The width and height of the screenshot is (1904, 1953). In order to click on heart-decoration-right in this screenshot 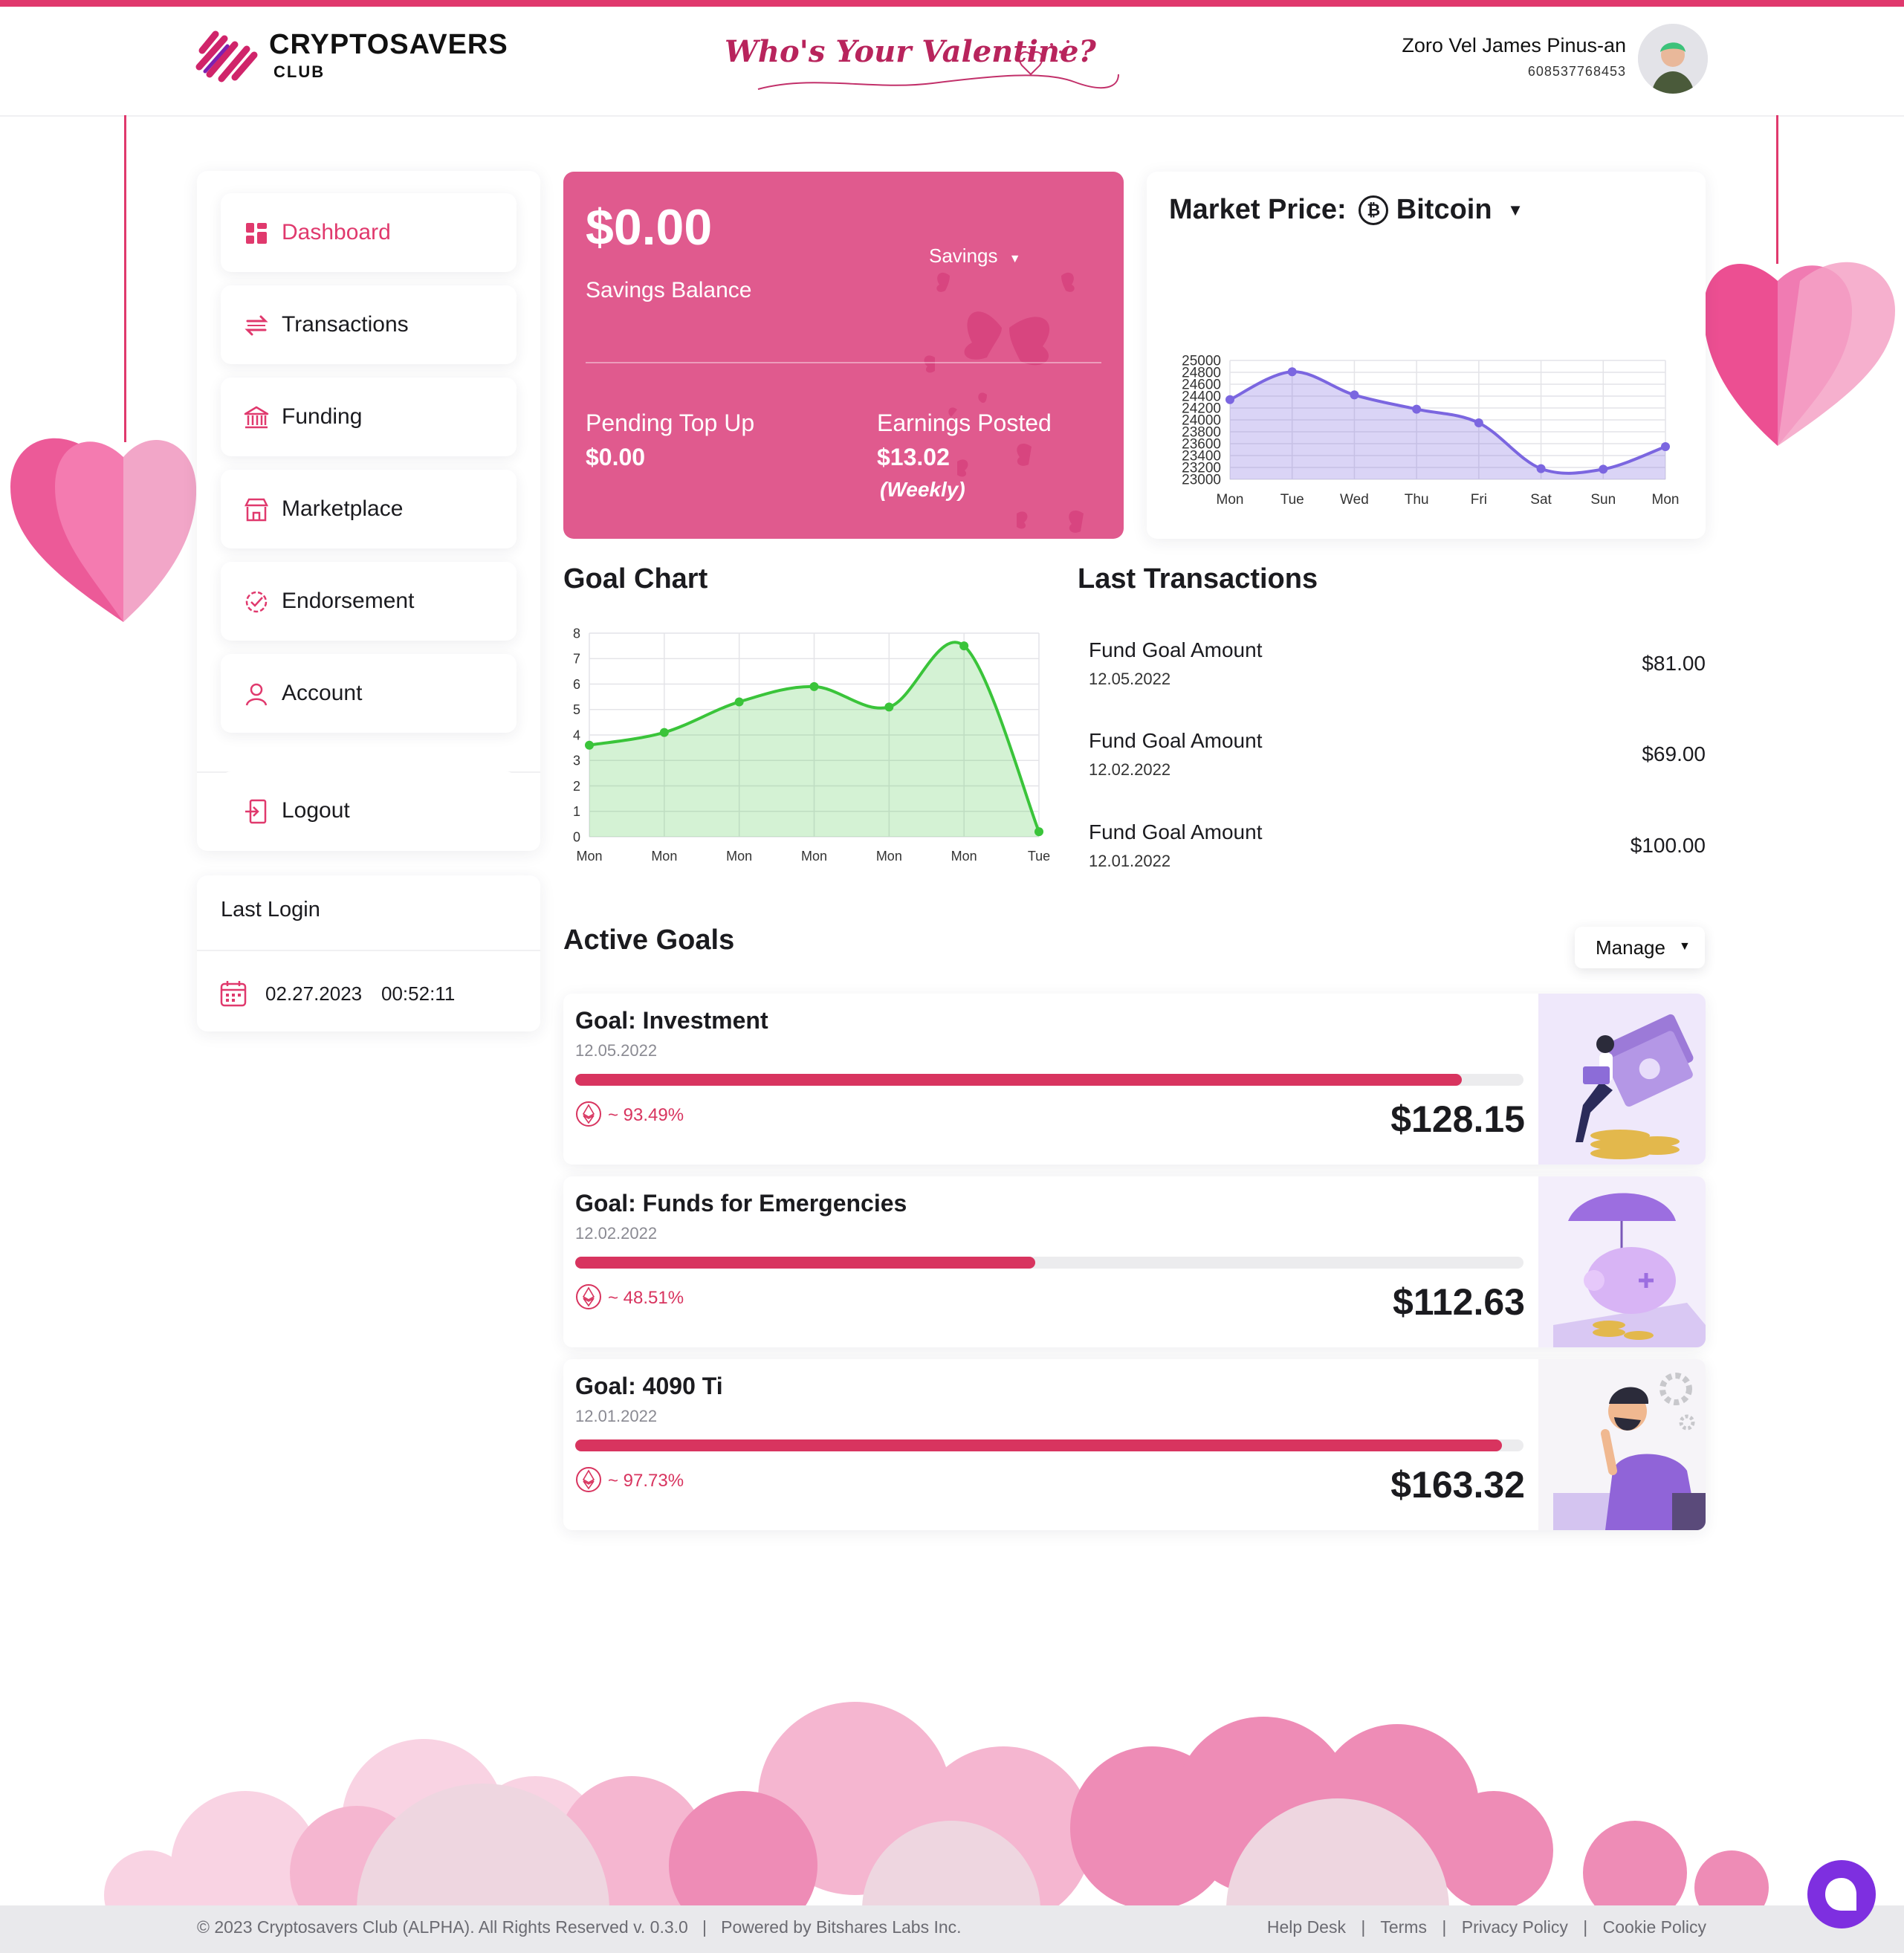, I will do `click(1799, 354)`.